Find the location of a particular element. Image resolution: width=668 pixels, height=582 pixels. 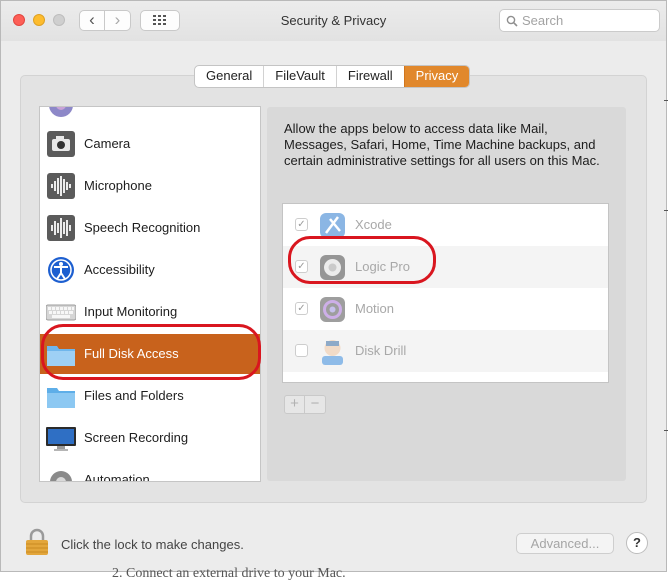

sidebar-item-automation: Automation is located at coordinates (150, 471).